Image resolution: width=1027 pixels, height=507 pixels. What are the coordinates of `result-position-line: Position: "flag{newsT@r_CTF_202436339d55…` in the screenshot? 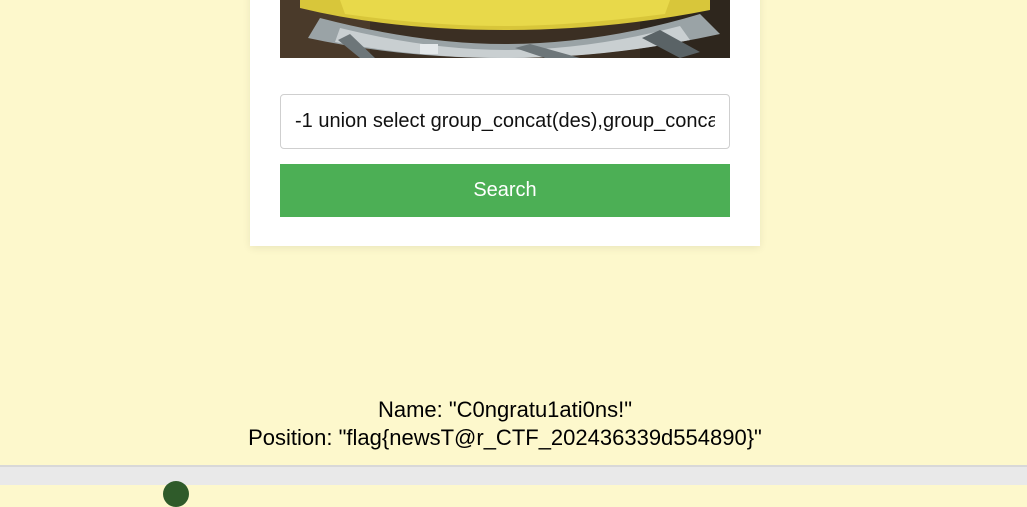 It's located at (505, 437).